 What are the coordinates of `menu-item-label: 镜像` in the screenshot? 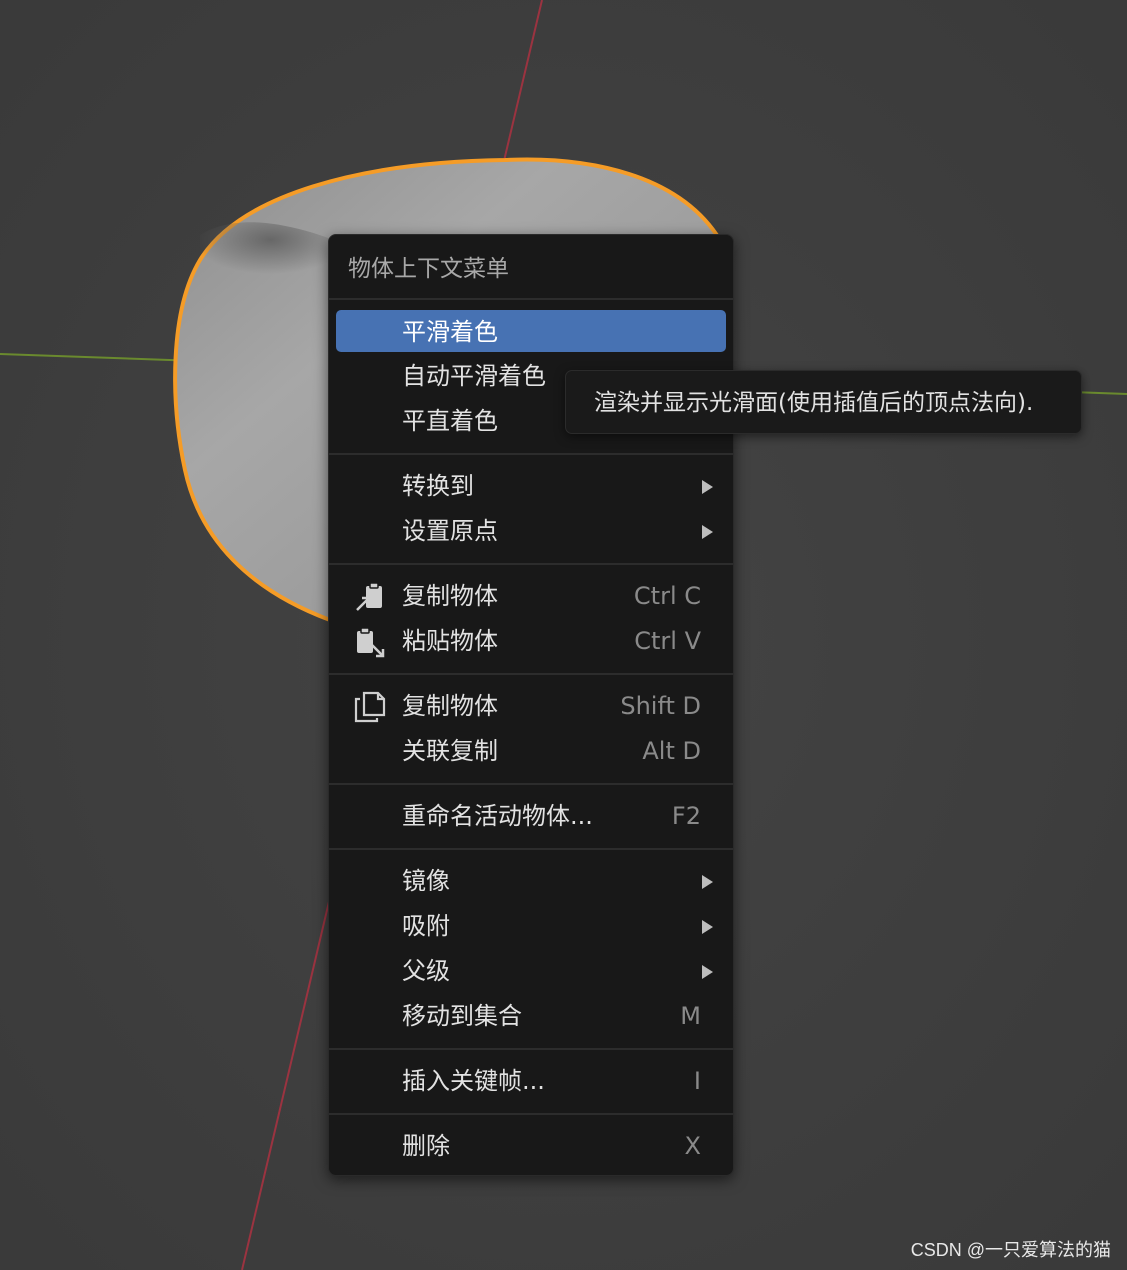 It's located at (426, 881).